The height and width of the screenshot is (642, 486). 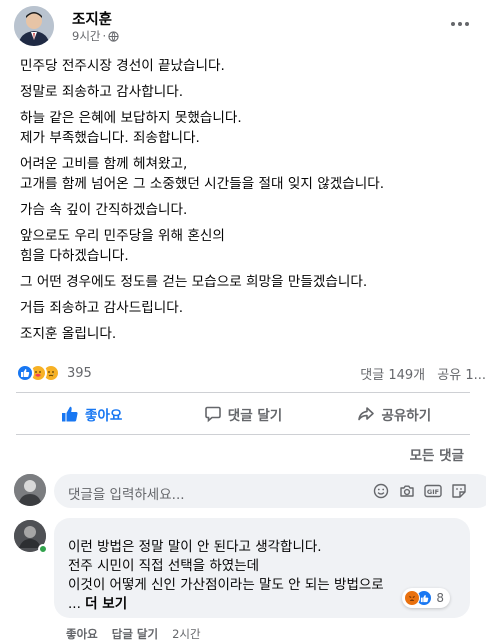 What do you see at coordinates (248, 334) in the screenshot?
I see `post-paragraph: 조지훈 올립니다.` at bounding box center [248, 334].